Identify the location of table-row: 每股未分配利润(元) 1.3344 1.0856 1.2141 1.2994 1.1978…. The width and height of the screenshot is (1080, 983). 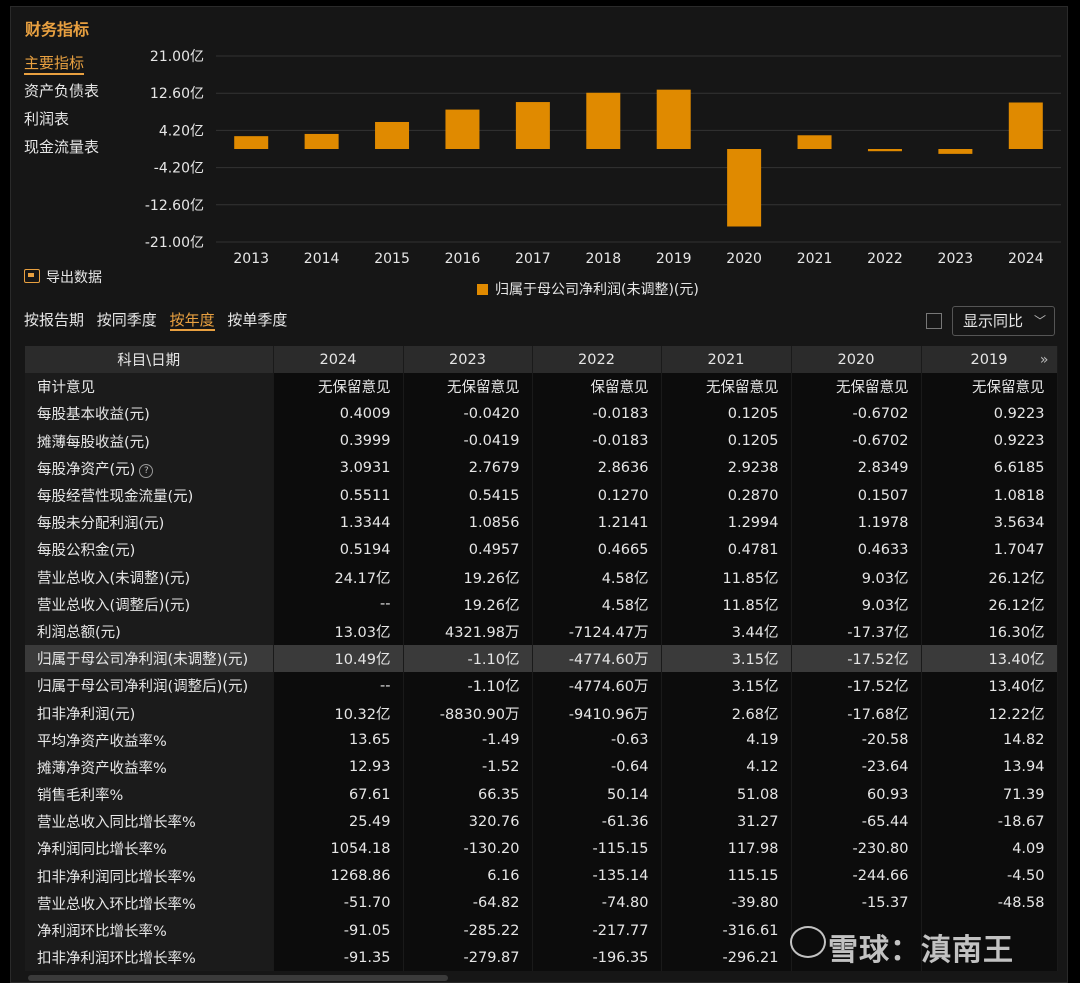
(541, 523).